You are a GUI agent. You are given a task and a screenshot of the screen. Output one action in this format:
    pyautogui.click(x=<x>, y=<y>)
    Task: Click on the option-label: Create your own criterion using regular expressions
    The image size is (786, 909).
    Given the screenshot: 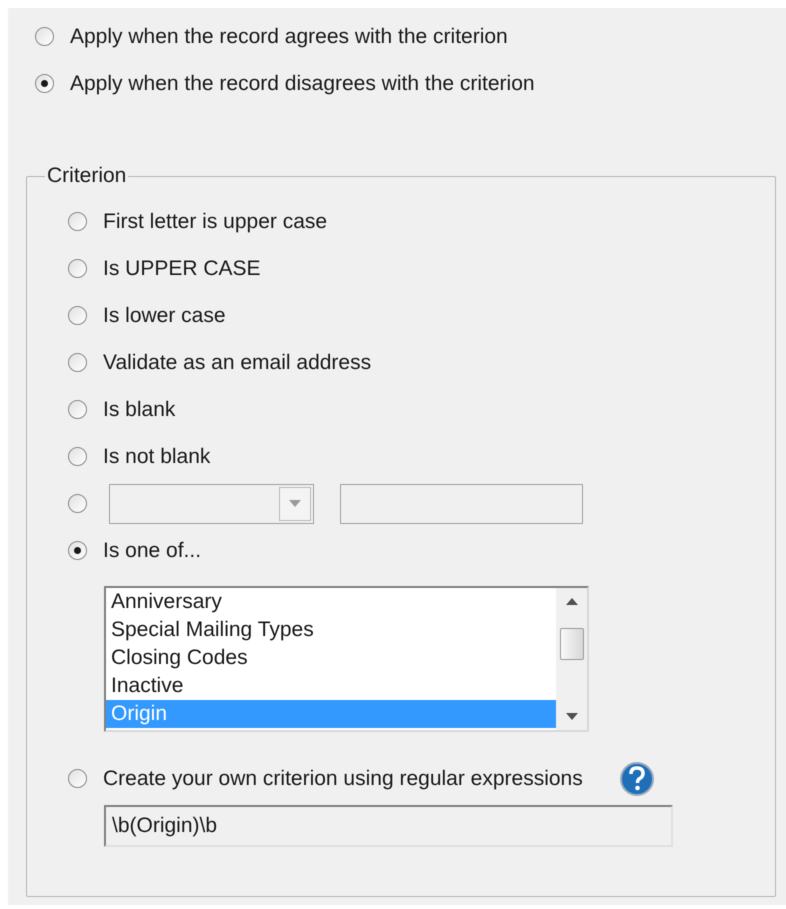 What is the action you would take?
    pyautogui.click(x=343, y=779)
    